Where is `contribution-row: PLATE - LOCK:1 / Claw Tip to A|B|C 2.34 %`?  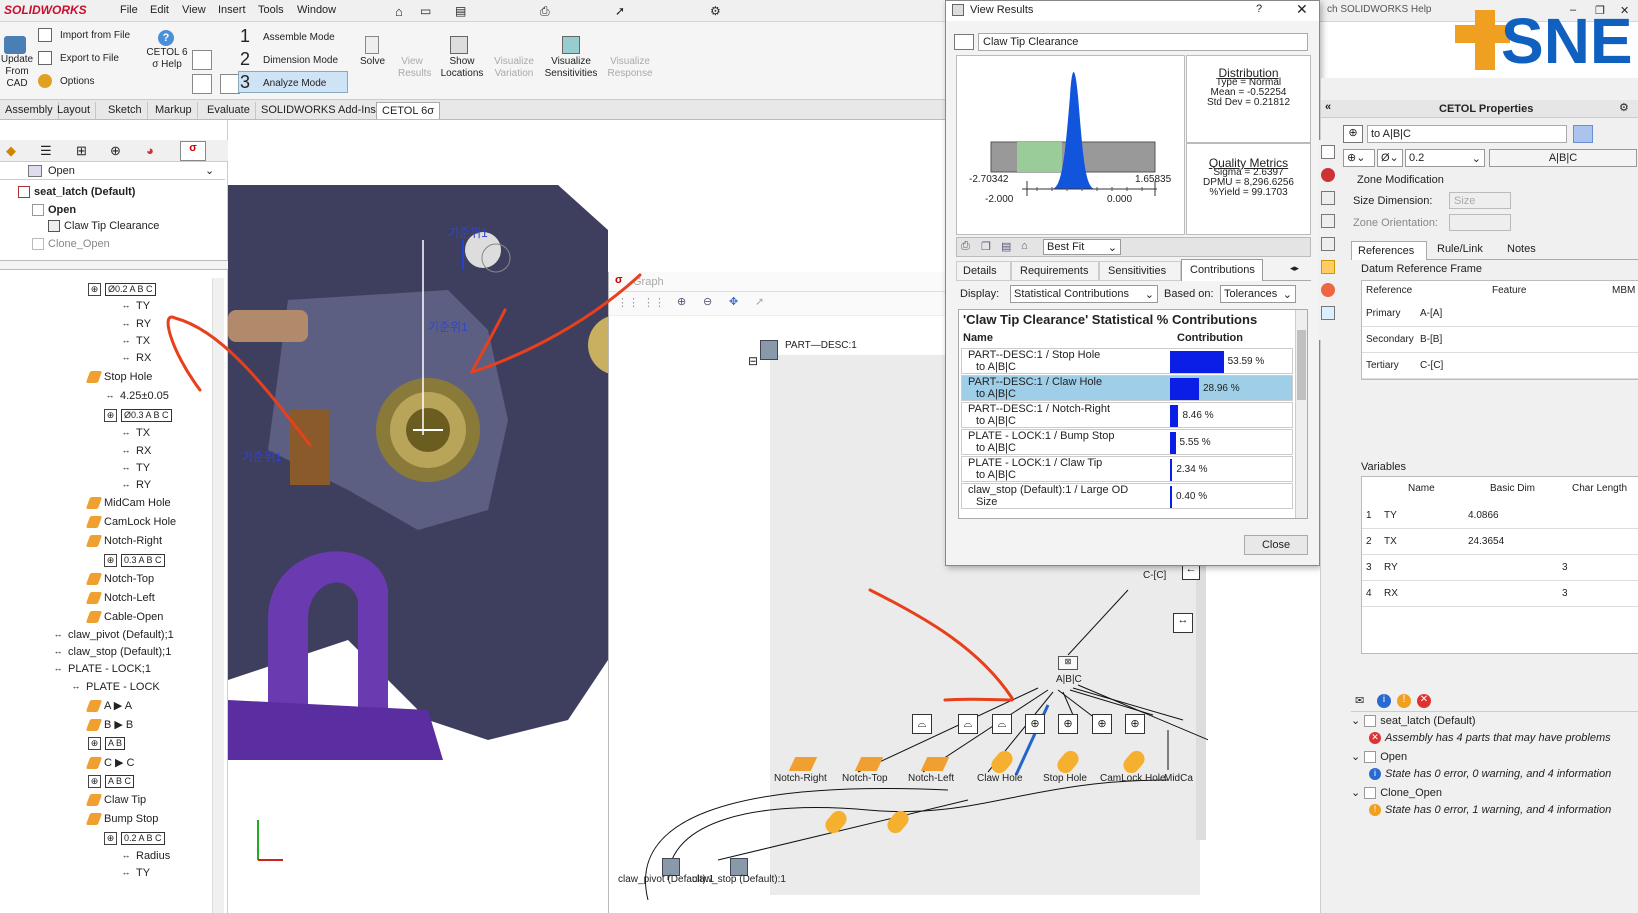
contribution-row: PLATE - LOCK:1 / Claw Tip to A|B|C 2.34 % is located at coordinates (1127, 469).